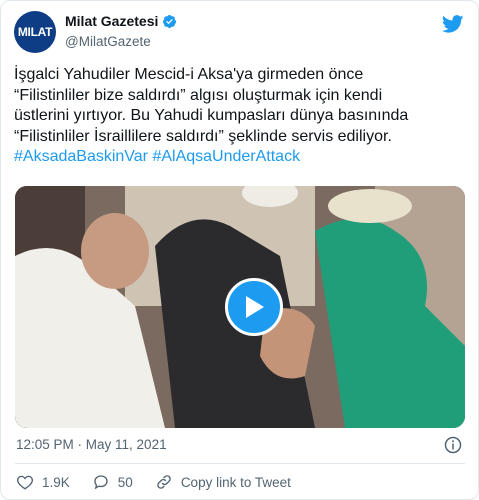 This screenshot has height=500, width=479. I want to click on reply-button: 50, so click(112, 482).